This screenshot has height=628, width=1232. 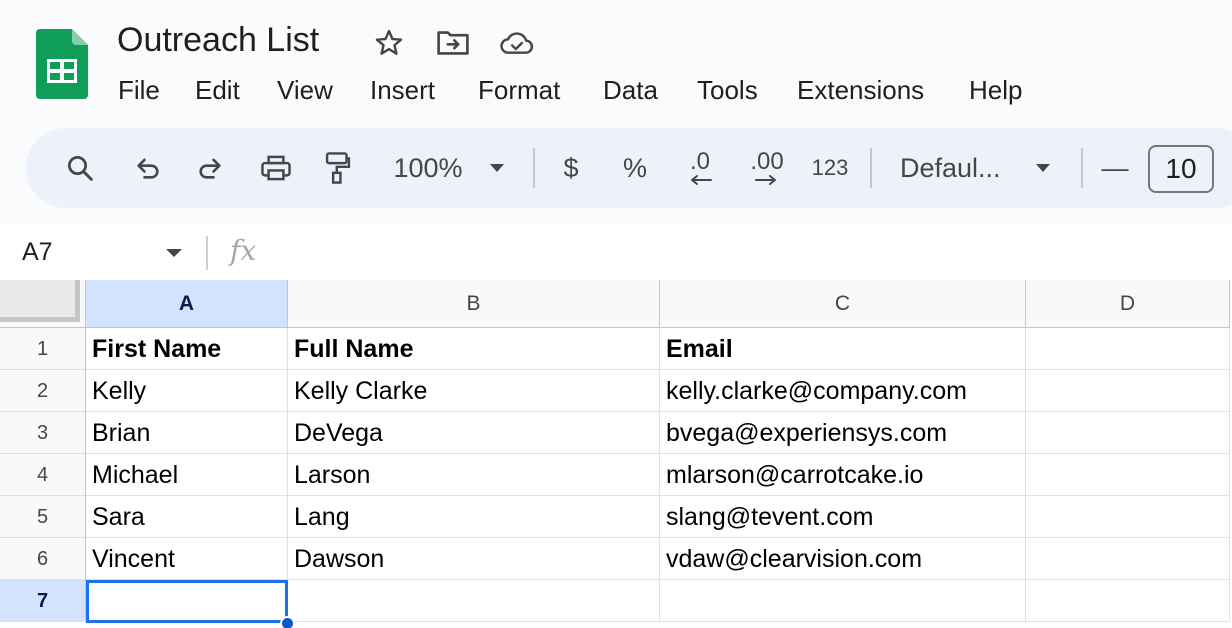 What do you see at coordinates (474, 475) in the screenshot?
I see `cell-b4: Larson` at bounding box center [474, 475].